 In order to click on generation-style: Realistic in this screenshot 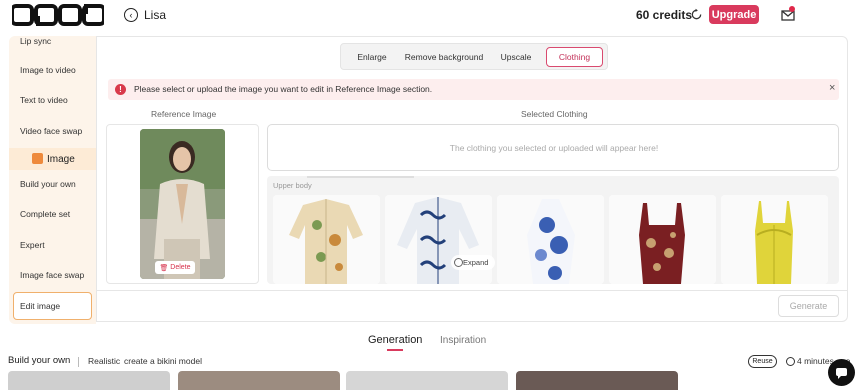, I will do `click(104, 361)`.